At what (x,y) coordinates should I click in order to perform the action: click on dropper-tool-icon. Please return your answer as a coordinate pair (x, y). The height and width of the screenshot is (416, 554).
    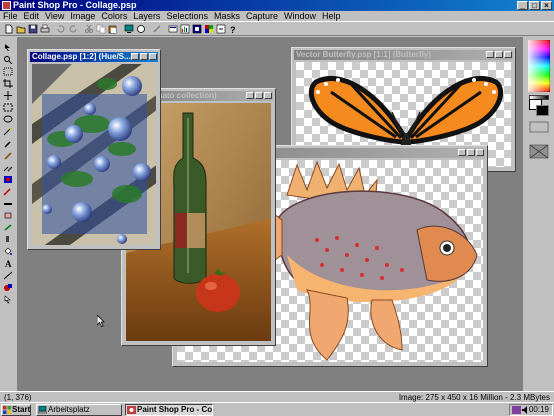
    Looking at the image, I should click on (8, 143).